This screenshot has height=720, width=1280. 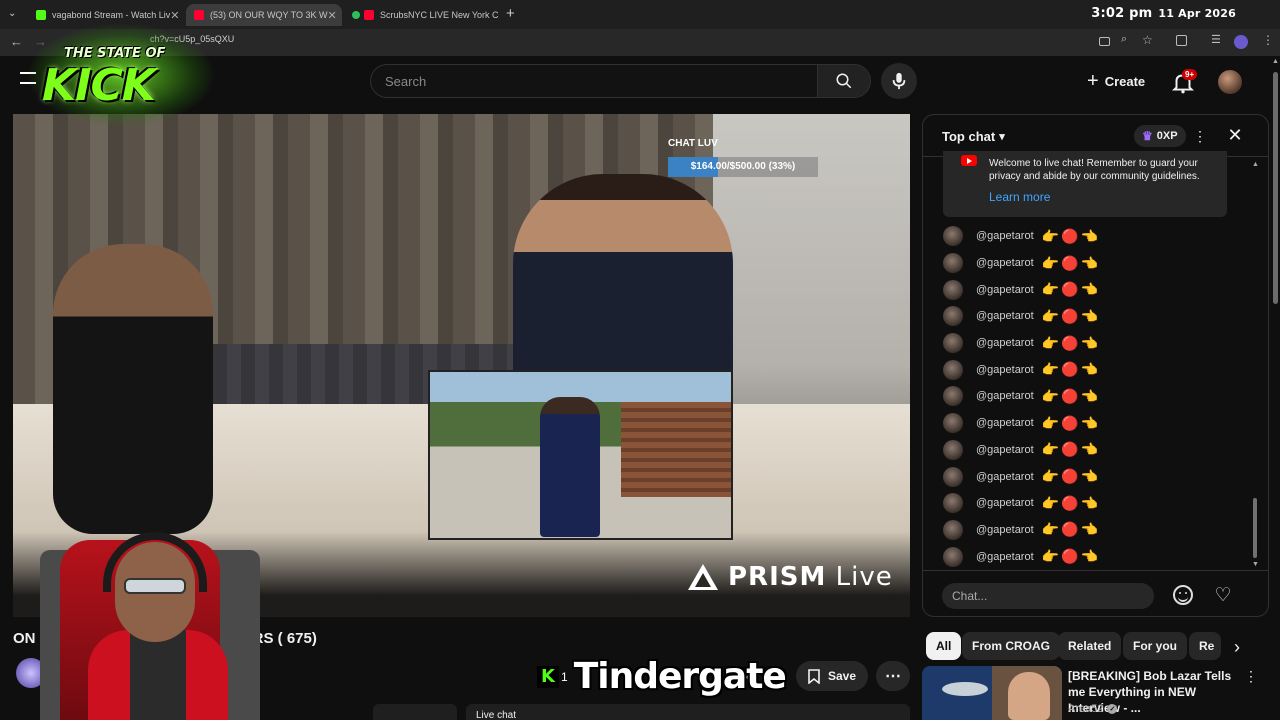 I want to click on account-avatar, so click(x=1230, y=82).